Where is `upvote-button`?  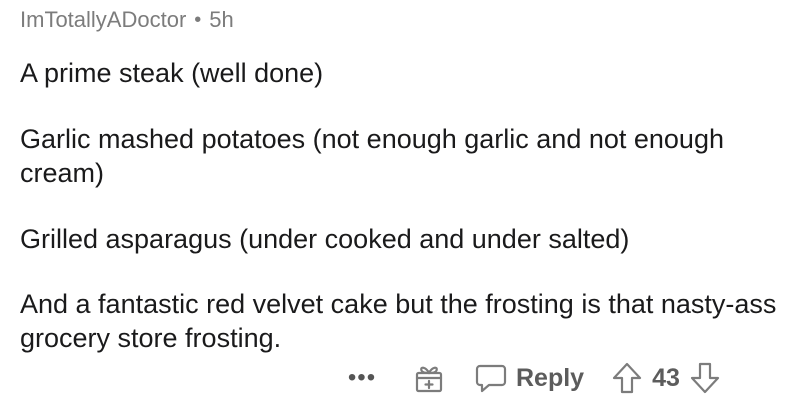 upvote-button is located at coordinates (627, 378).